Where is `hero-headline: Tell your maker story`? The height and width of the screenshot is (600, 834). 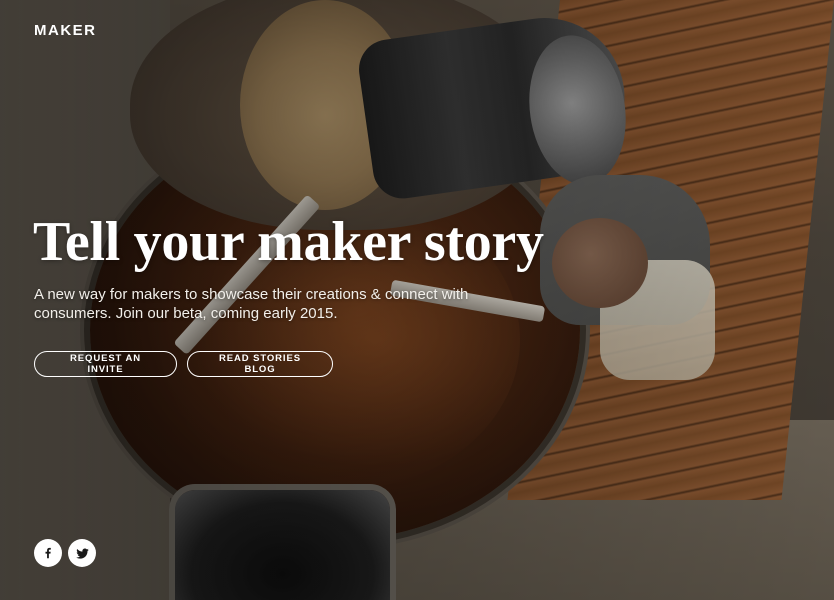 hero-headline: Tell your maker story is located at coordinates (288, 242).